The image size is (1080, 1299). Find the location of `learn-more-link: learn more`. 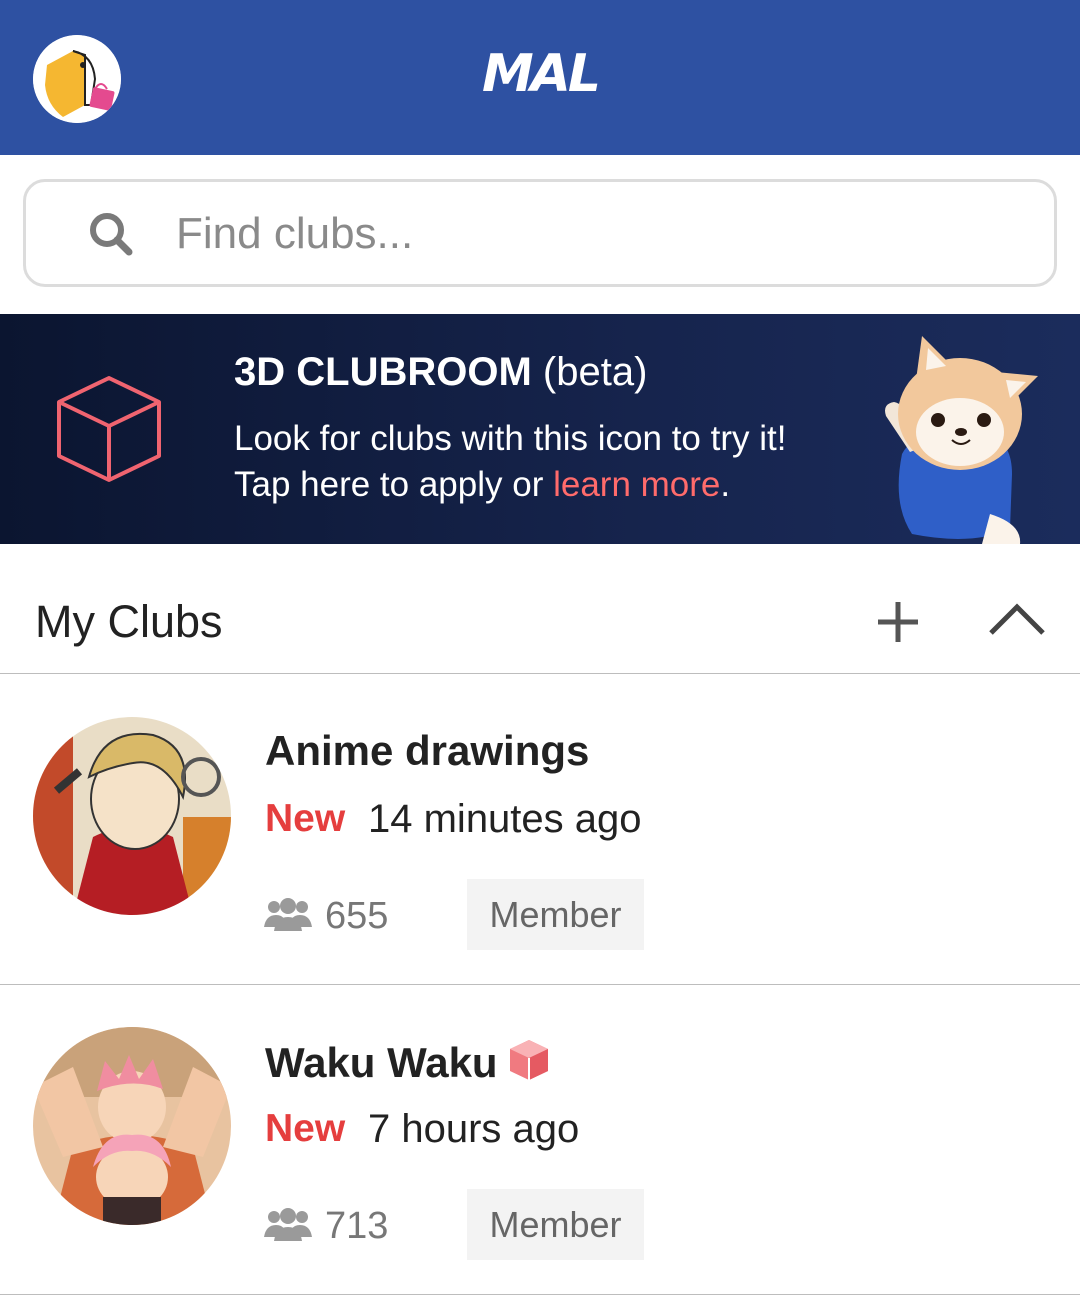

learn-more-link: learn more is located at coordinates (636, 484).